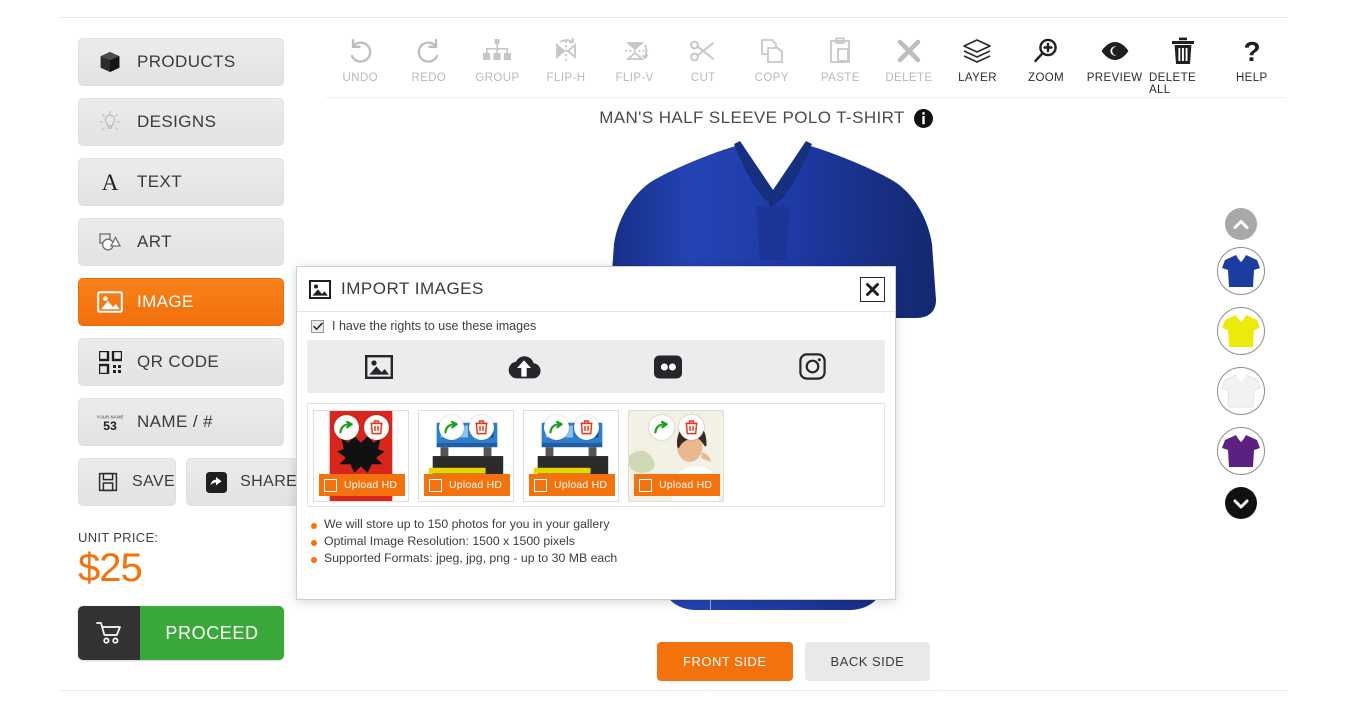 Image resolution: width=1349 pixels, height=706 pixels. What do you see at coordinates (752, 117) in the screenshot?
I see `page-title: MAN'S HALF SLEEVE POLO T-SHIRT` at bounding box center [752, 117].